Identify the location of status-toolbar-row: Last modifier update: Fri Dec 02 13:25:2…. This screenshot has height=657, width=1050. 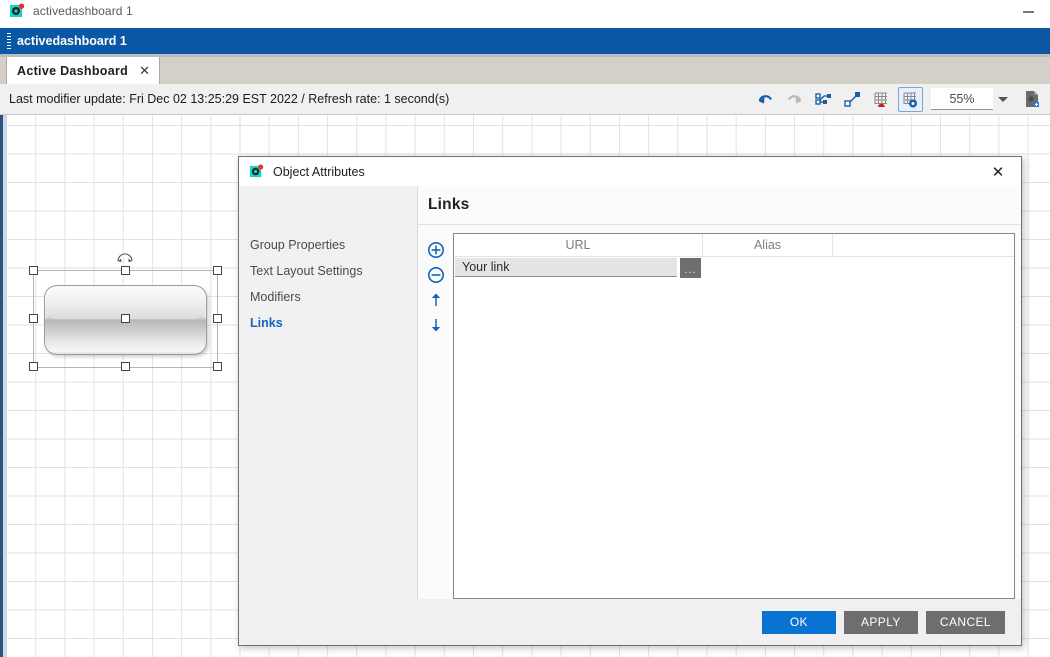
(525, 99).